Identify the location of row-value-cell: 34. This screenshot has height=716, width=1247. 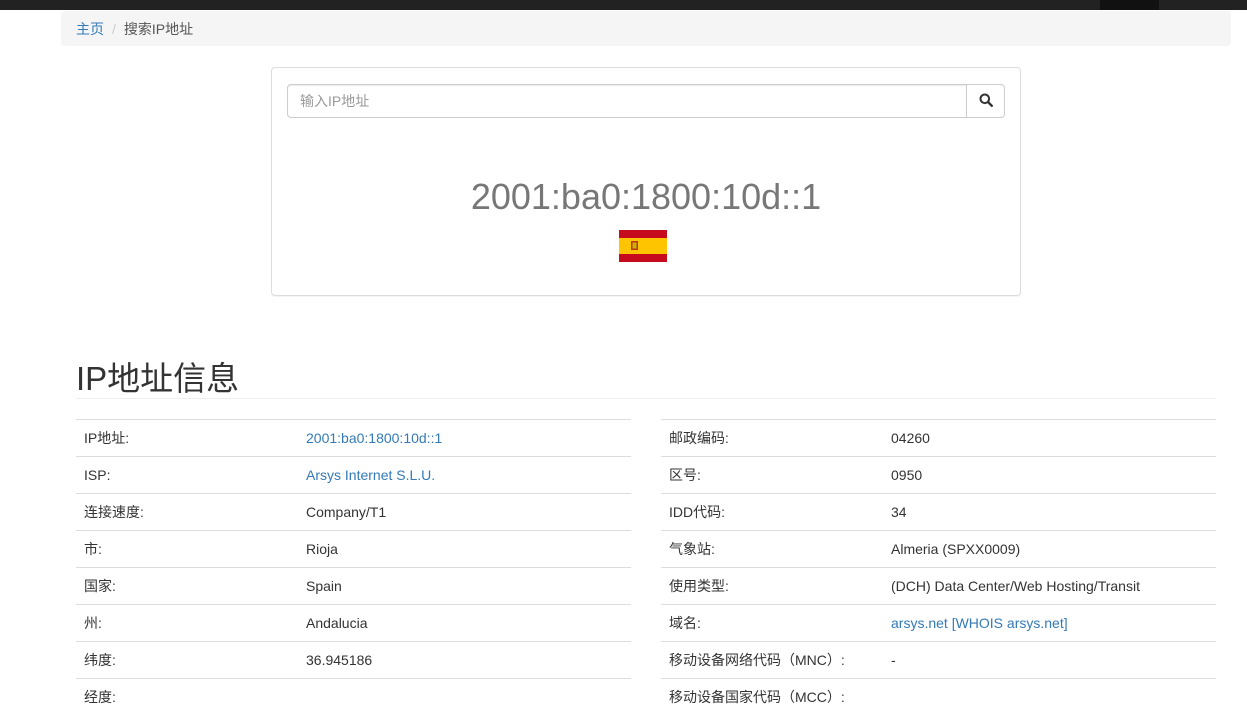
(1049, 512).